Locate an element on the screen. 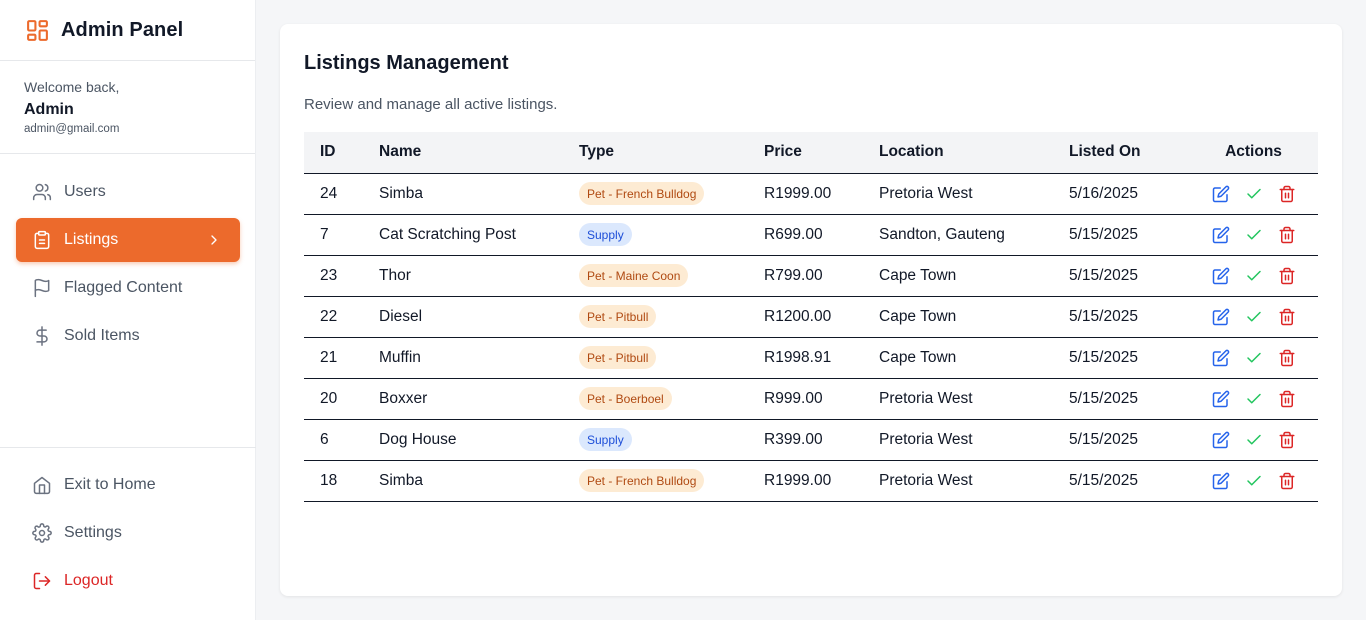  app-title: Admin Panel is located at coordinates (122, 29).